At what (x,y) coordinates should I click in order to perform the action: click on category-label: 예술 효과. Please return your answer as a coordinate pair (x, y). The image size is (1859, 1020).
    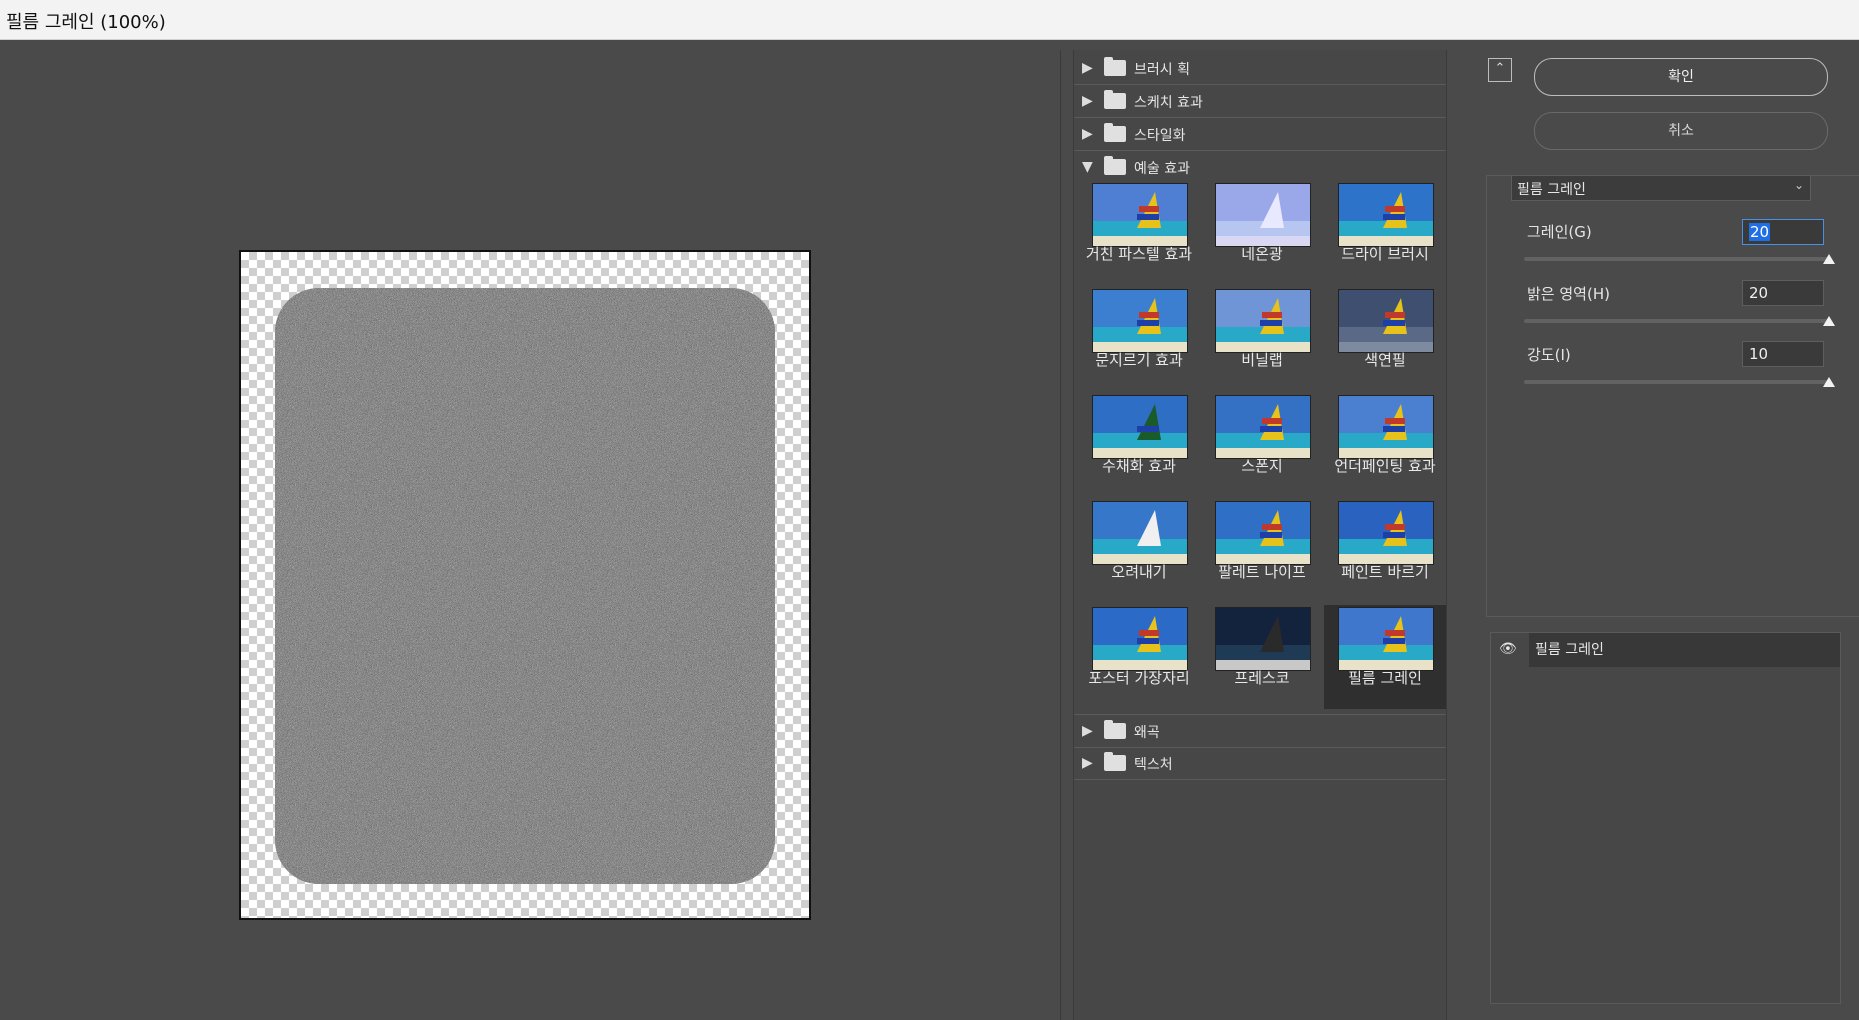
    Looking at the image, I should click on (1162, 169).